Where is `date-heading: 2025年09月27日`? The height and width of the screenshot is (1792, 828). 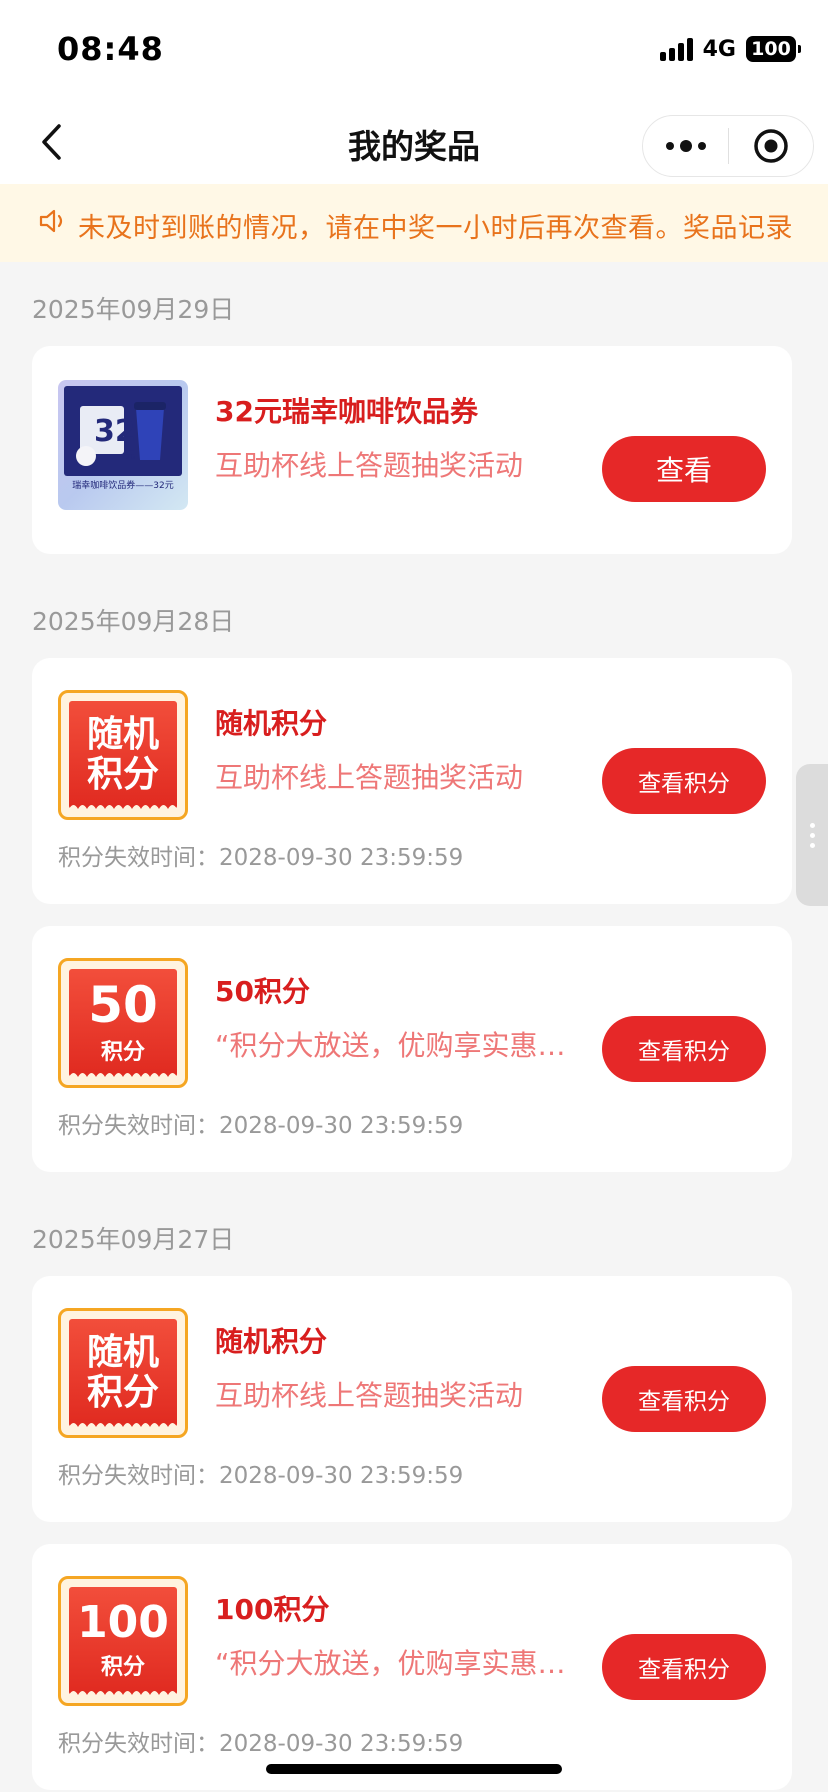 date-heading: 2025年09月27日 is located at coordinates (133, 1239).